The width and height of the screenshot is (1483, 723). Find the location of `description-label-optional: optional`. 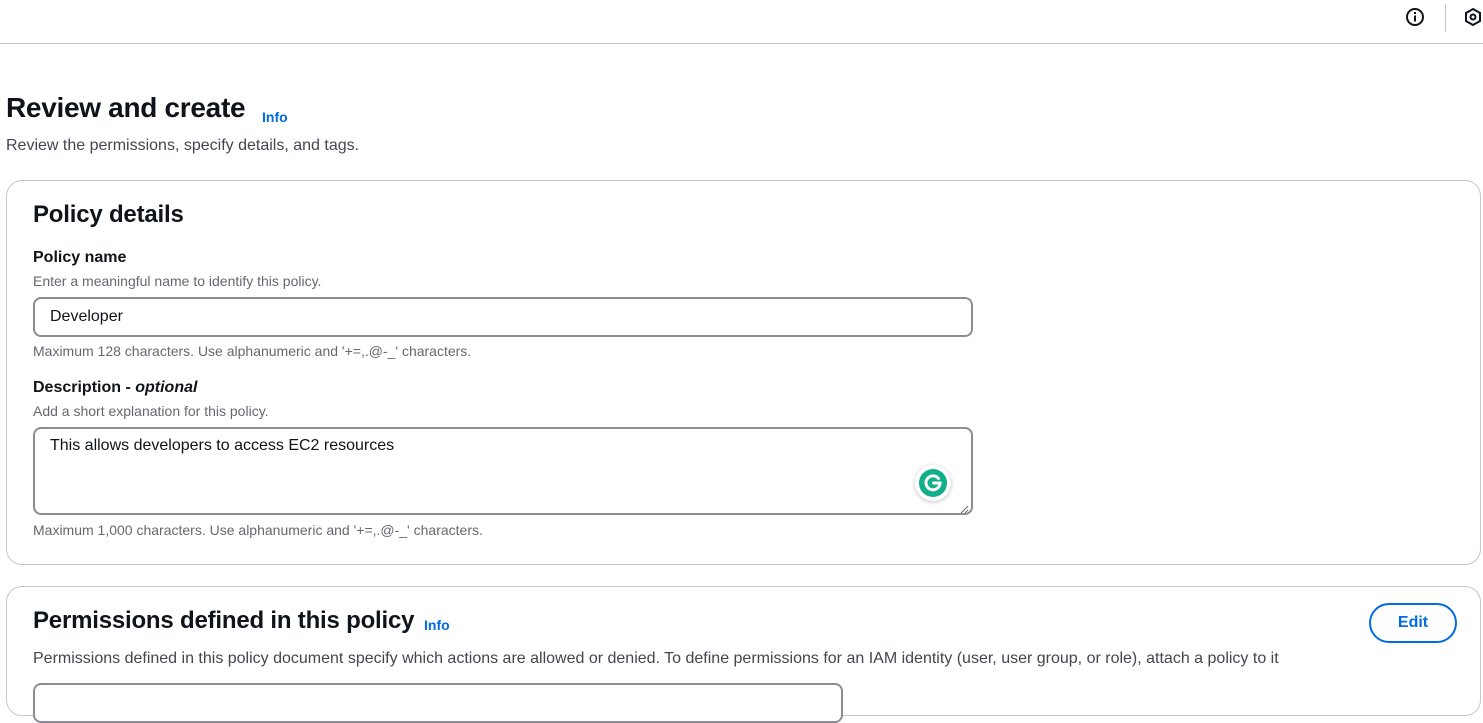

description-label-optional: optional is located at coordinates (166, 387).